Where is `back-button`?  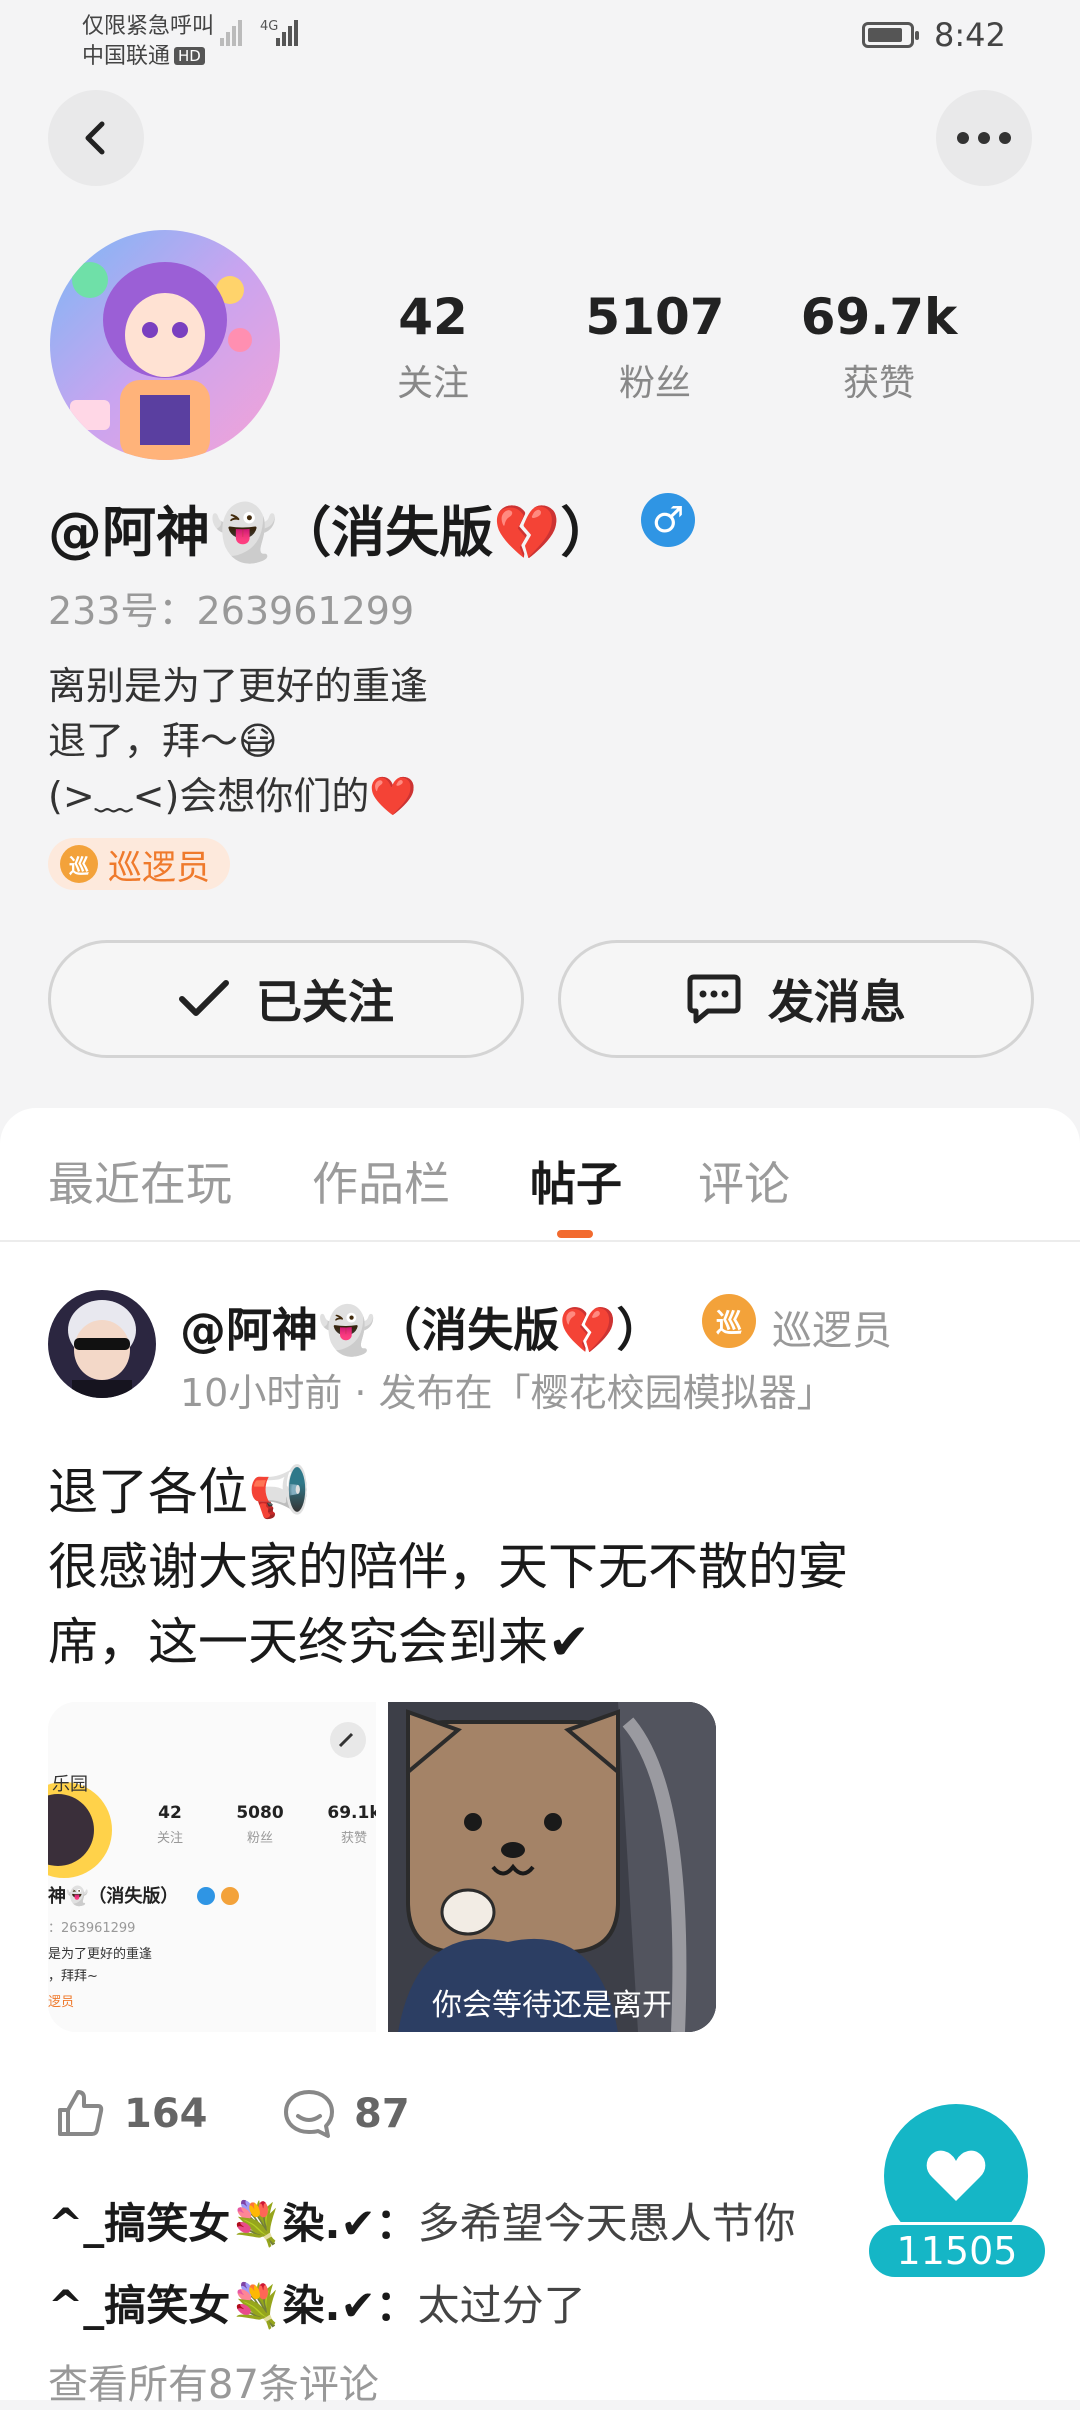
back-button is located at coordinates (96, 138).